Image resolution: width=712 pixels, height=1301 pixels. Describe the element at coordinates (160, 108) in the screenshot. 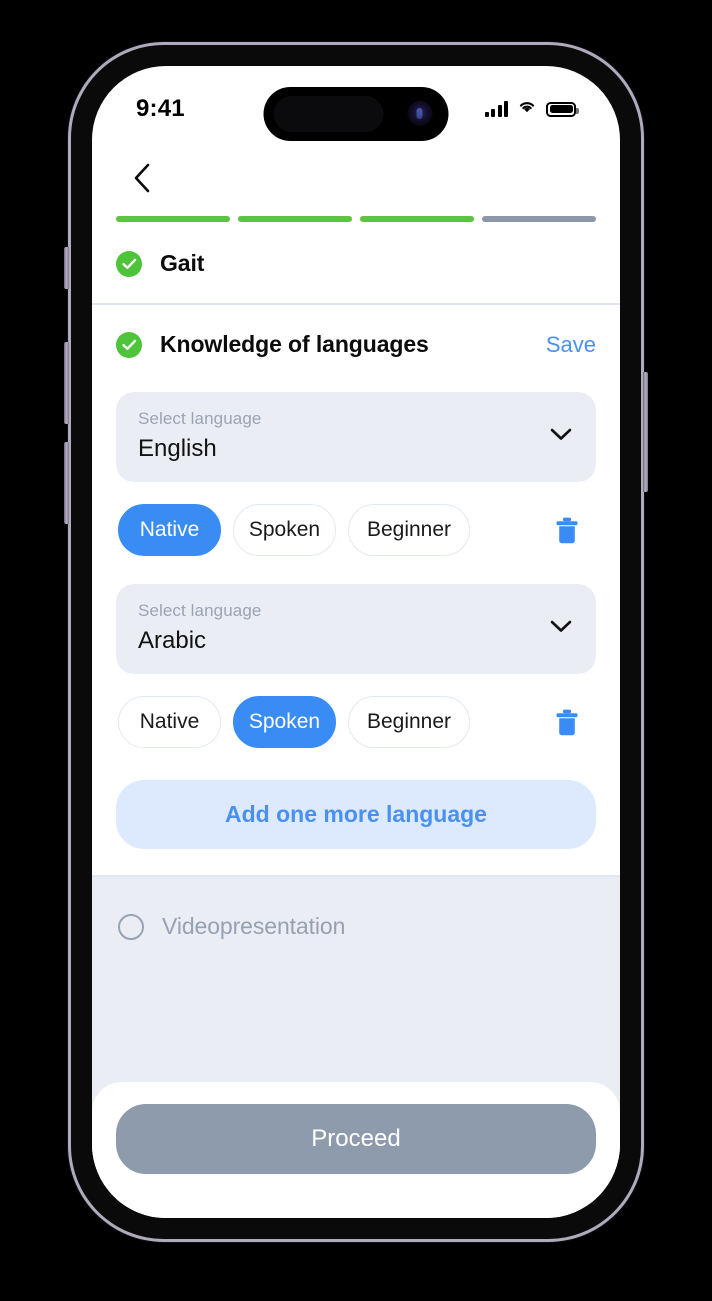

I see `status-time: 9:41` at that location.